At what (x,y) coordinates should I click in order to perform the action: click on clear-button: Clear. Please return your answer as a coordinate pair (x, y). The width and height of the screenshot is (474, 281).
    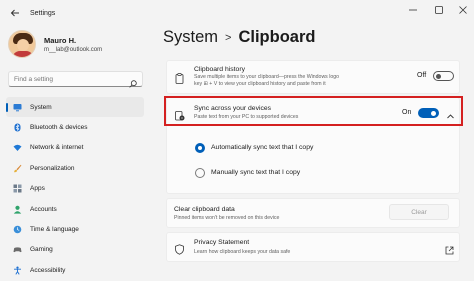
    Looking at the image, I should click on (419, 212).